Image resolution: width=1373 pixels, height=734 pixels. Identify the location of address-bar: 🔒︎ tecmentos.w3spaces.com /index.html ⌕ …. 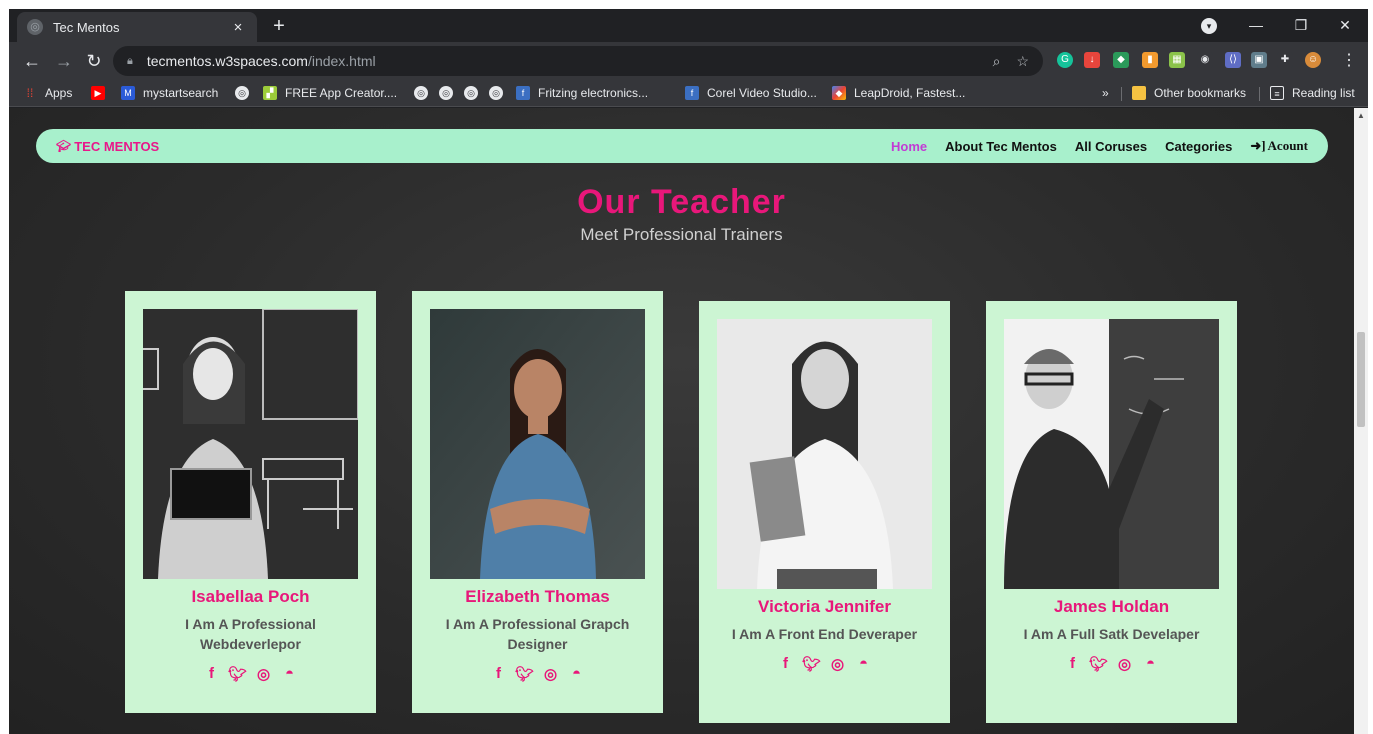
(578, 61).